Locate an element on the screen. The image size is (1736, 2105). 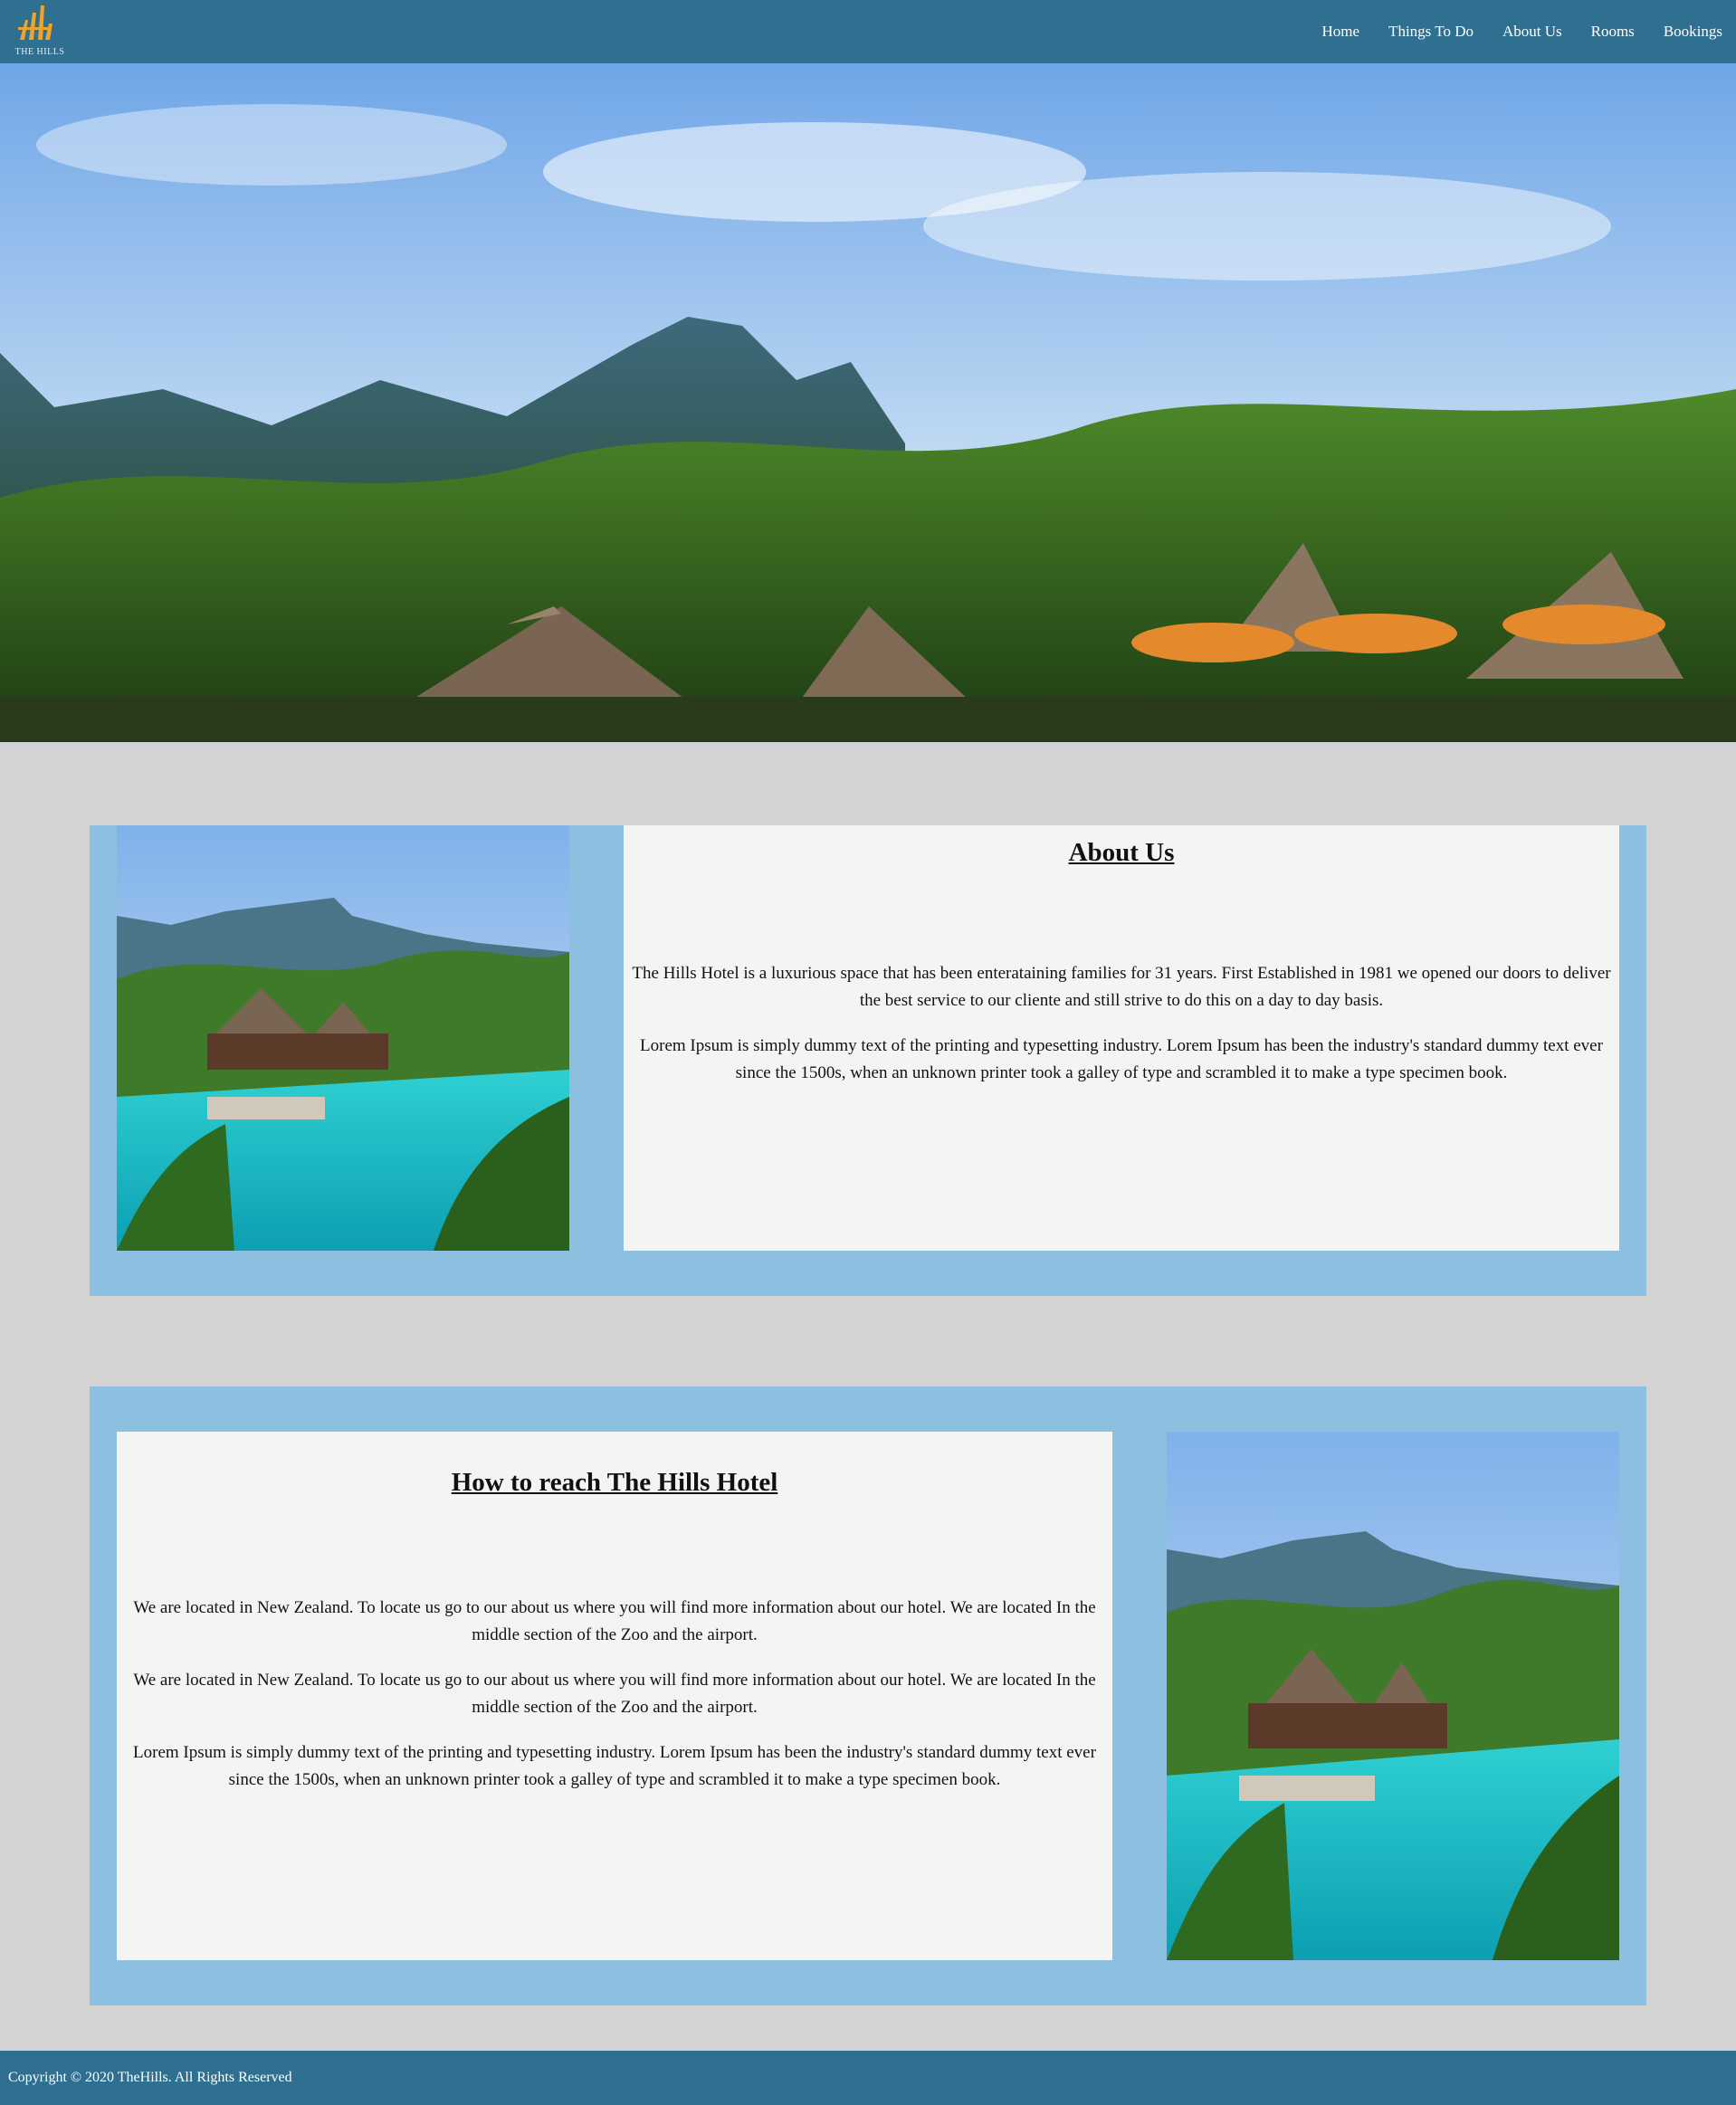
about-title: About Us is located at coordinates (1121, 852).